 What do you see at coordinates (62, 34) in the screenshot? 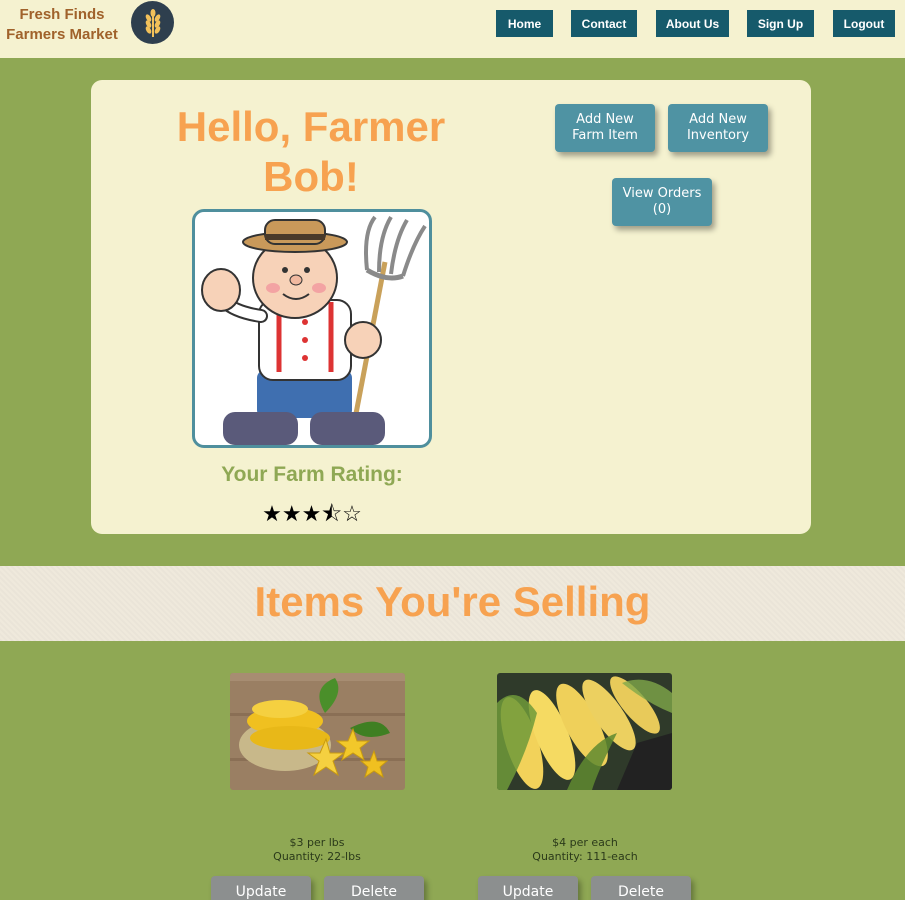
I see `brand-line-2: Farmers Market` at bounding box center [62, 34].